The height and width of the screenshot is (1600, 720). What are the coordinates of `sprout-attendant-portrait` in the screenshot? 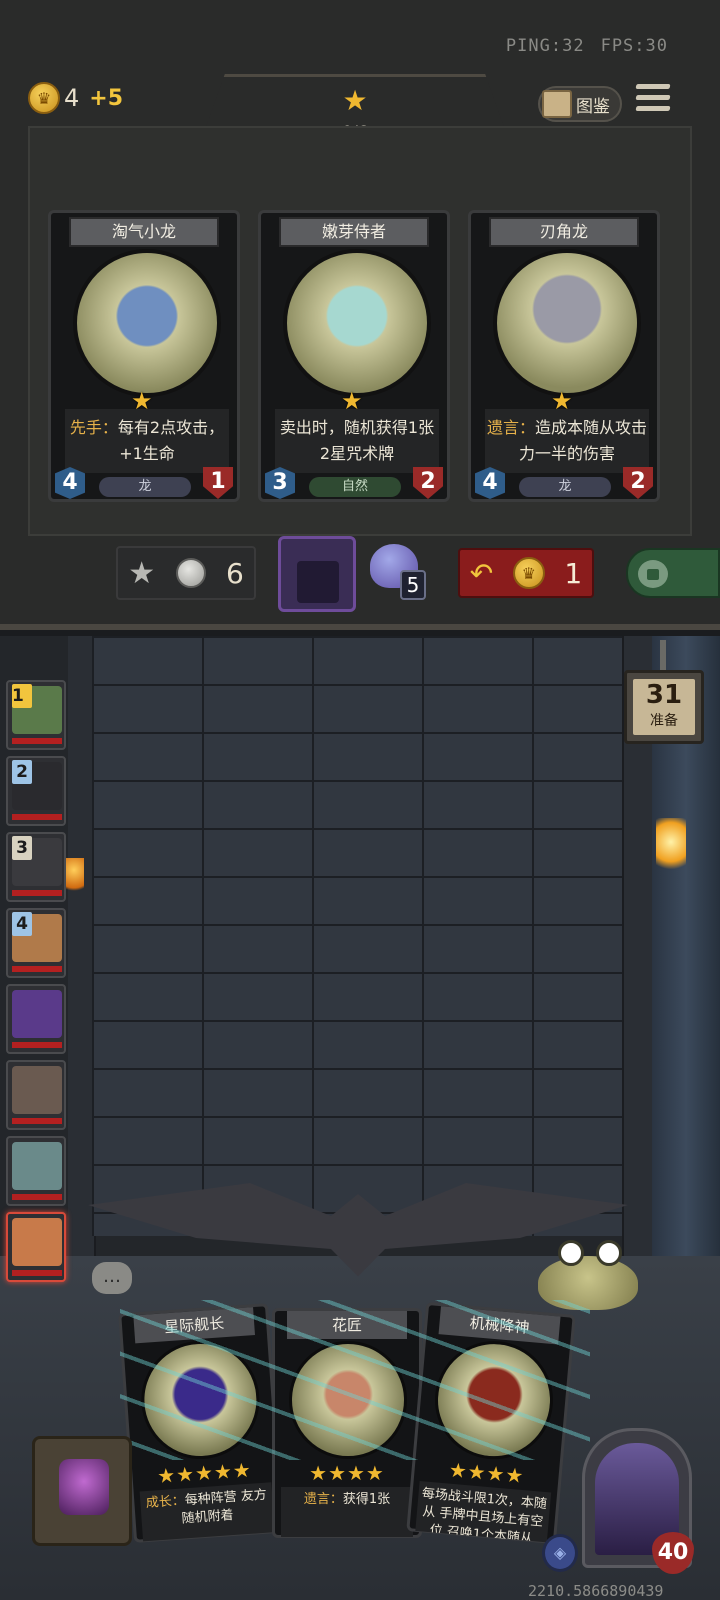 It's located at (357, 323).